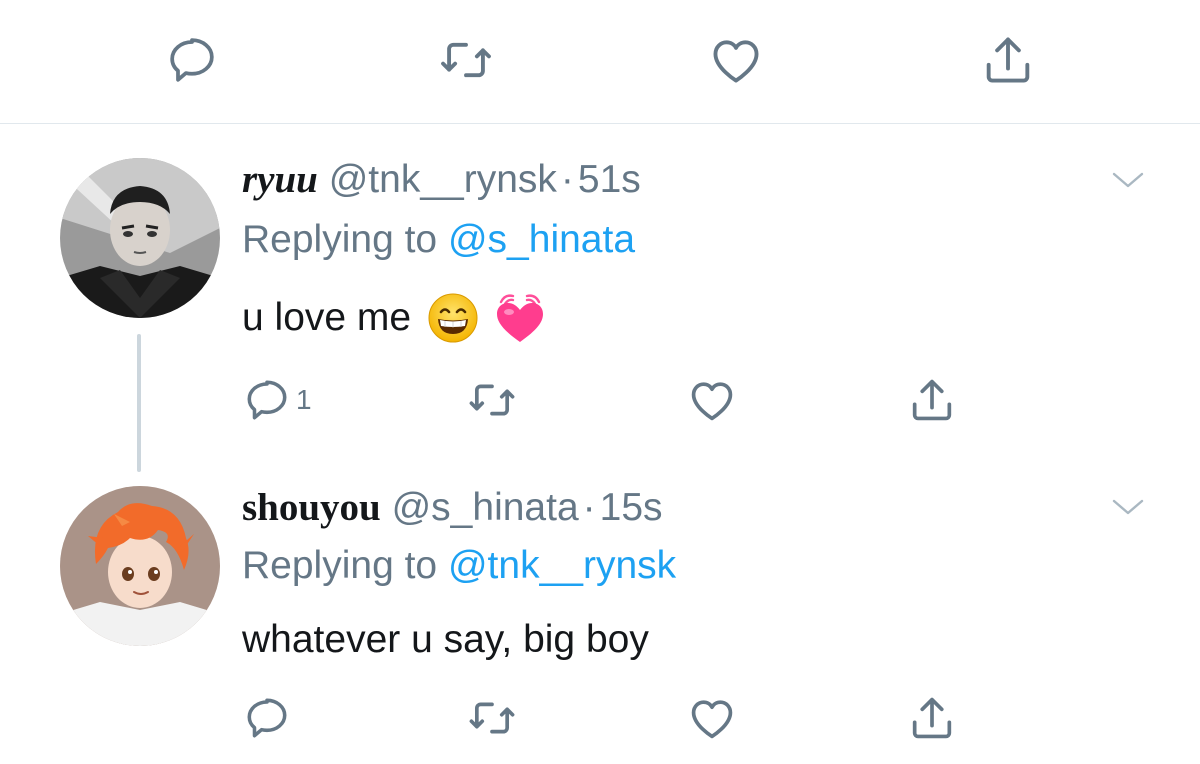 The height and width of the screenshot is (764, 1200). I want to click on tweet-actions, so click(612, 718).